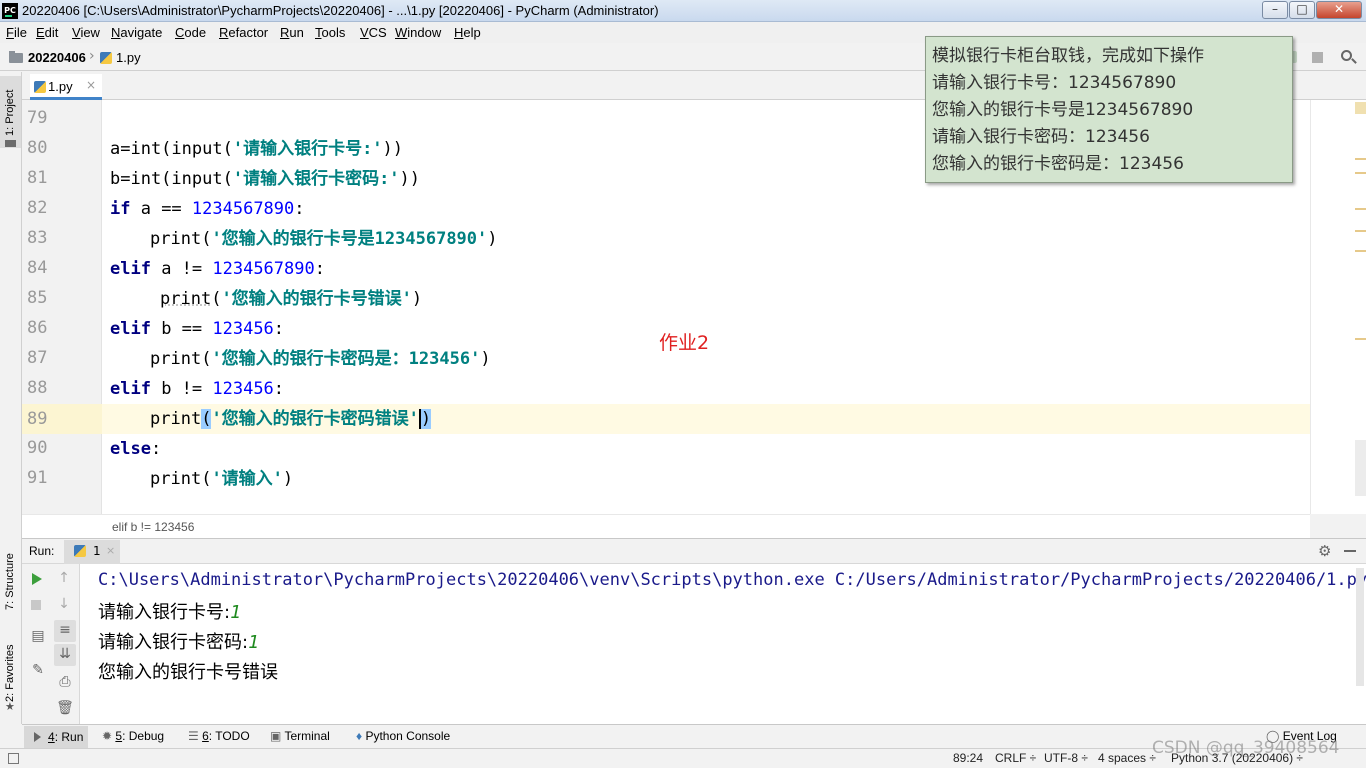 Image resolution: width=1366 pixels, height=768 pixels. Describe the element at coordinates (219, 738) in the screenshot. I see `tool-todo-tab: ☰ 6: TODO` at that location.